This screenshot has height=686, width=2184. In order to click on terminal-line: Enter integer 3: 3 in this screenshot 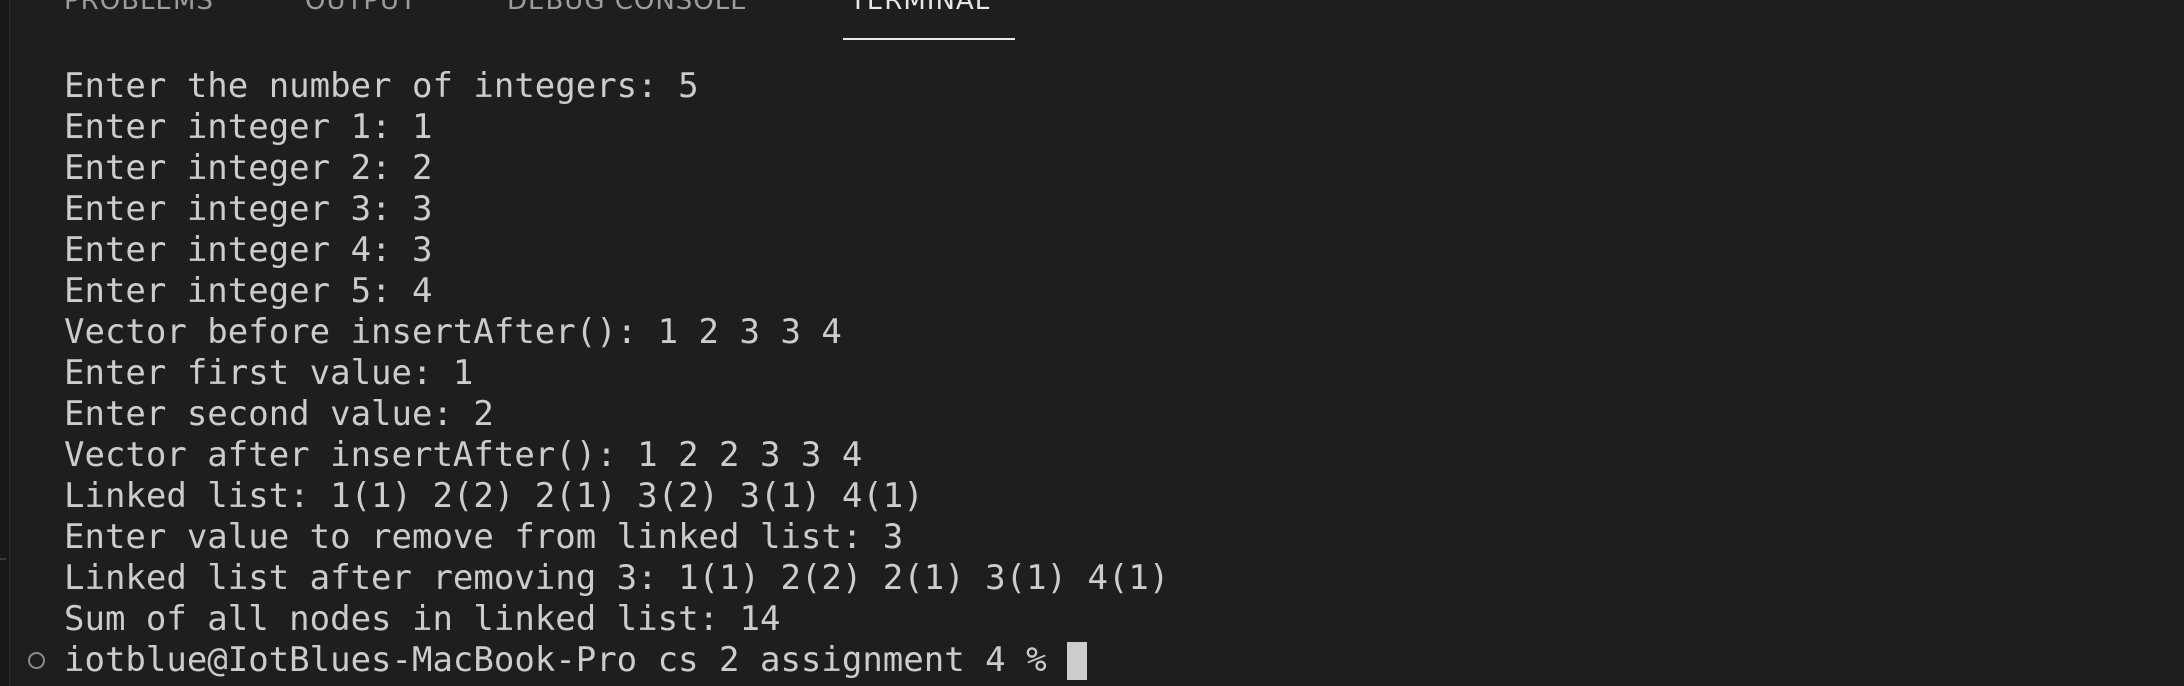, I will do `click(248, 209)`.